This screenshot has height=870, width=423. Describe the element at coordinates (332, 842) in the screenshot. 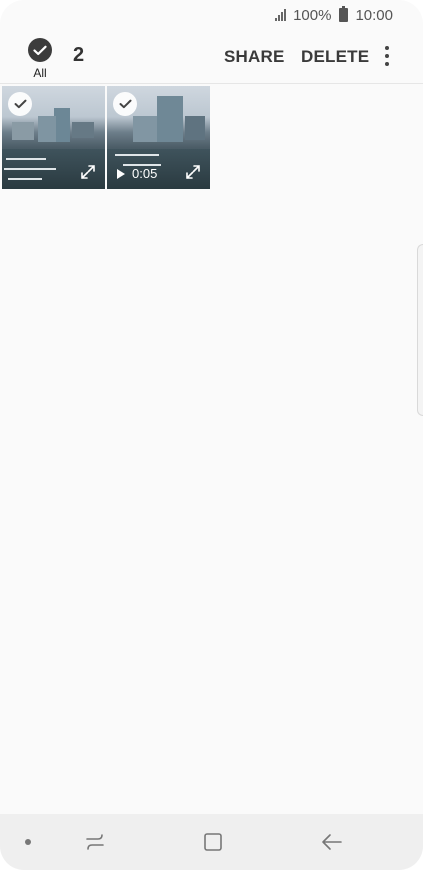

I see `back-icon` at that location.